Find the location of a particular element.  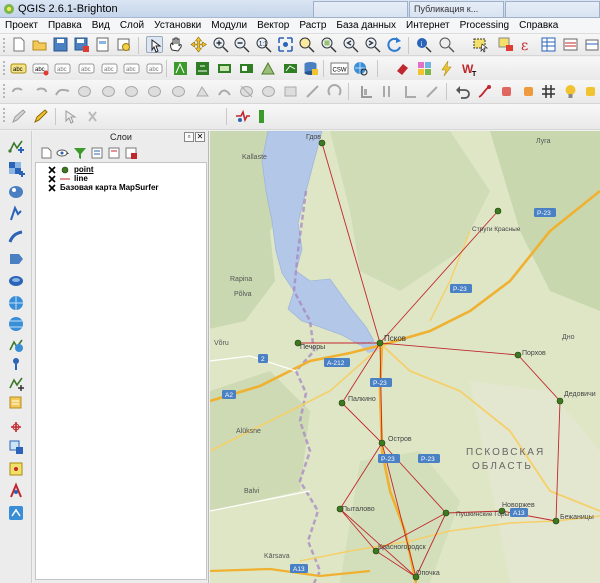

toolbar-overflow-icon is located at coordinates (592, 44).